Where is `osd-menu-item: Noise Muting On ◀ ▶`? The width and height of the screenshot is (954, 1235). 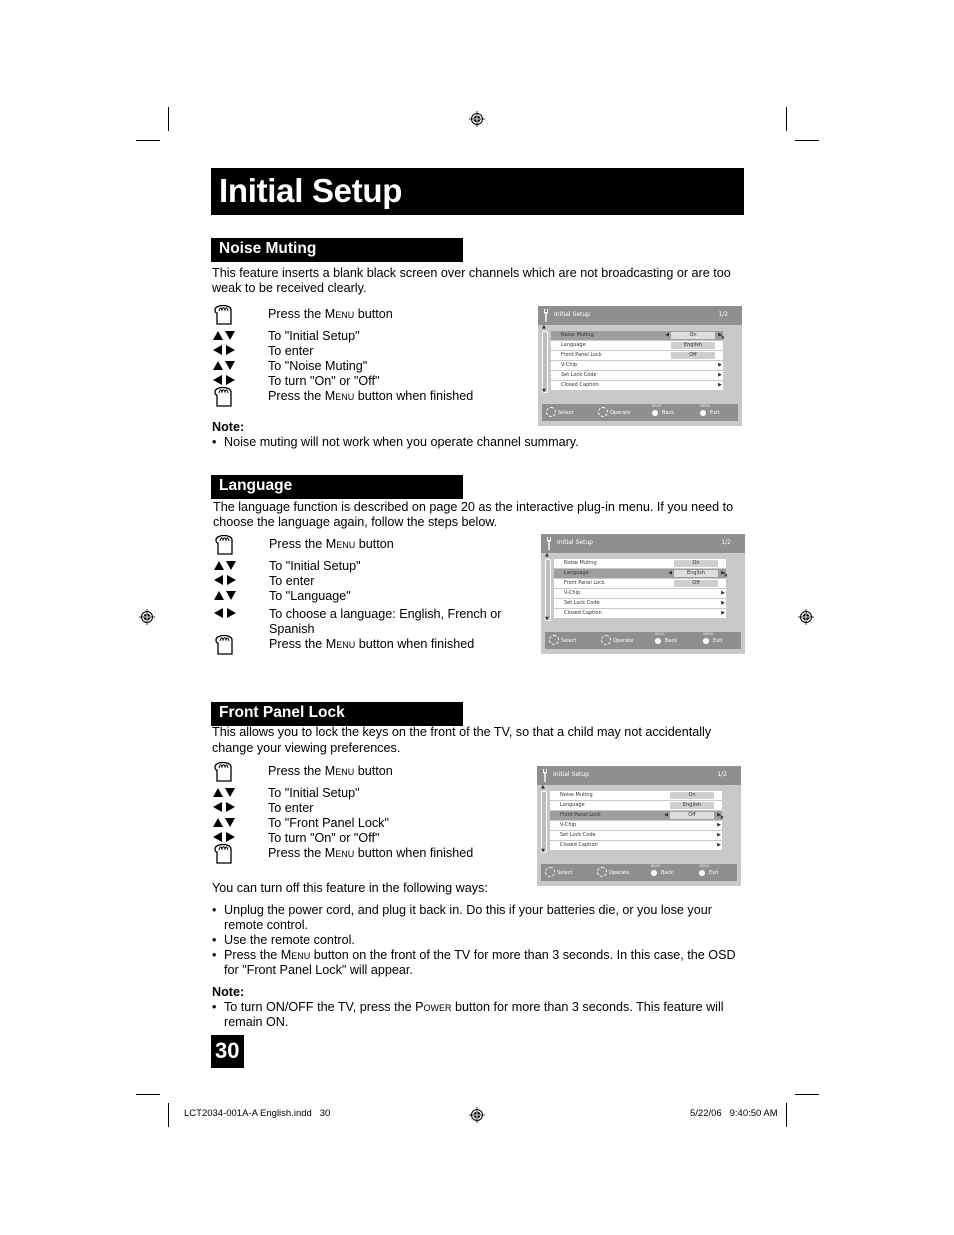
osd-menu-item: Noise Muting On ◀ ▶ is located at coordinates (637, 335).